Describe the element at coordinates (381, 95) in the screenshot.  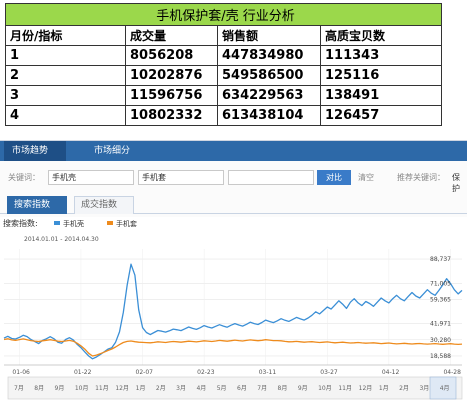
I see `cell-quality-items: 138491` at that location.